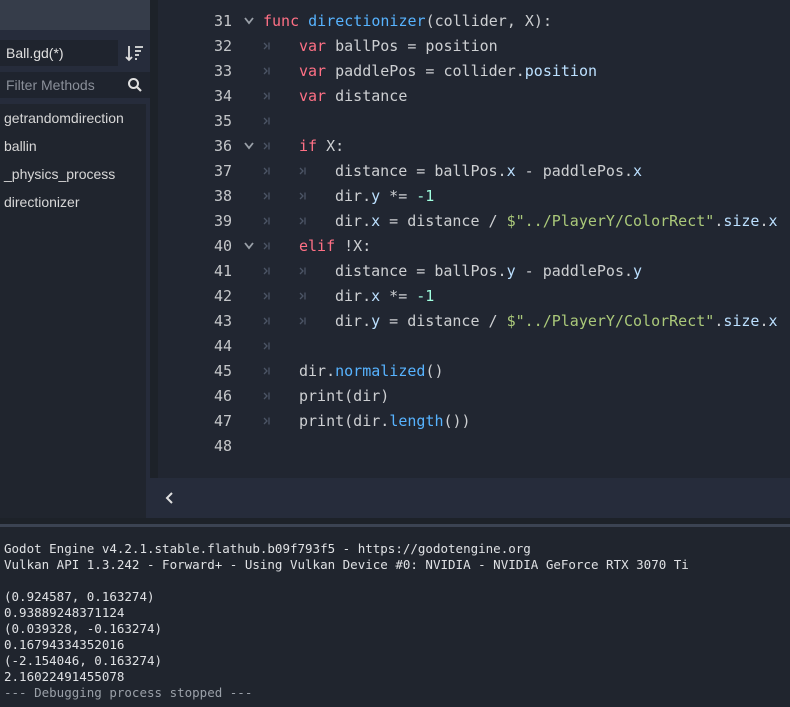 This screenshot has width=790, height=707. I want to click on code-line: 37 distance = ballPos.x - paddlePos.x, so click(474, 171).